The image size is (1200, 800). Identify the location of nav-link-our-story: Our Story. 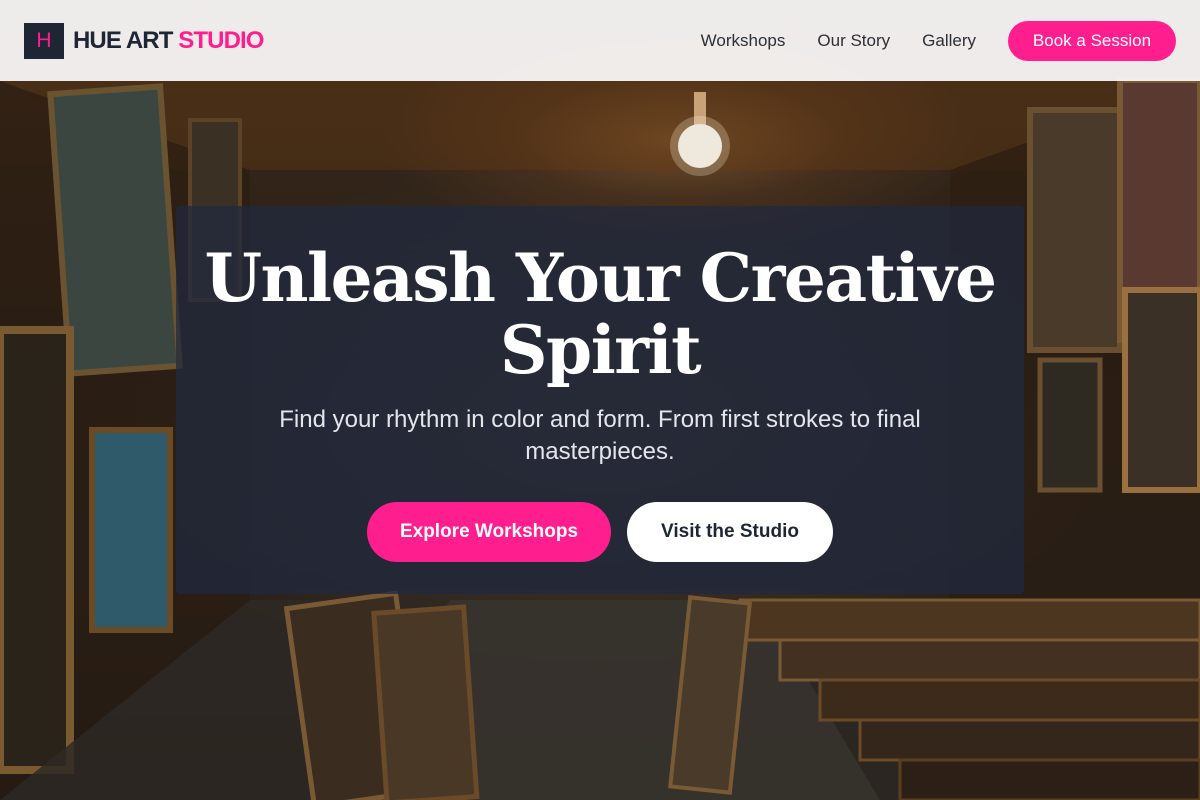
(853, 41).